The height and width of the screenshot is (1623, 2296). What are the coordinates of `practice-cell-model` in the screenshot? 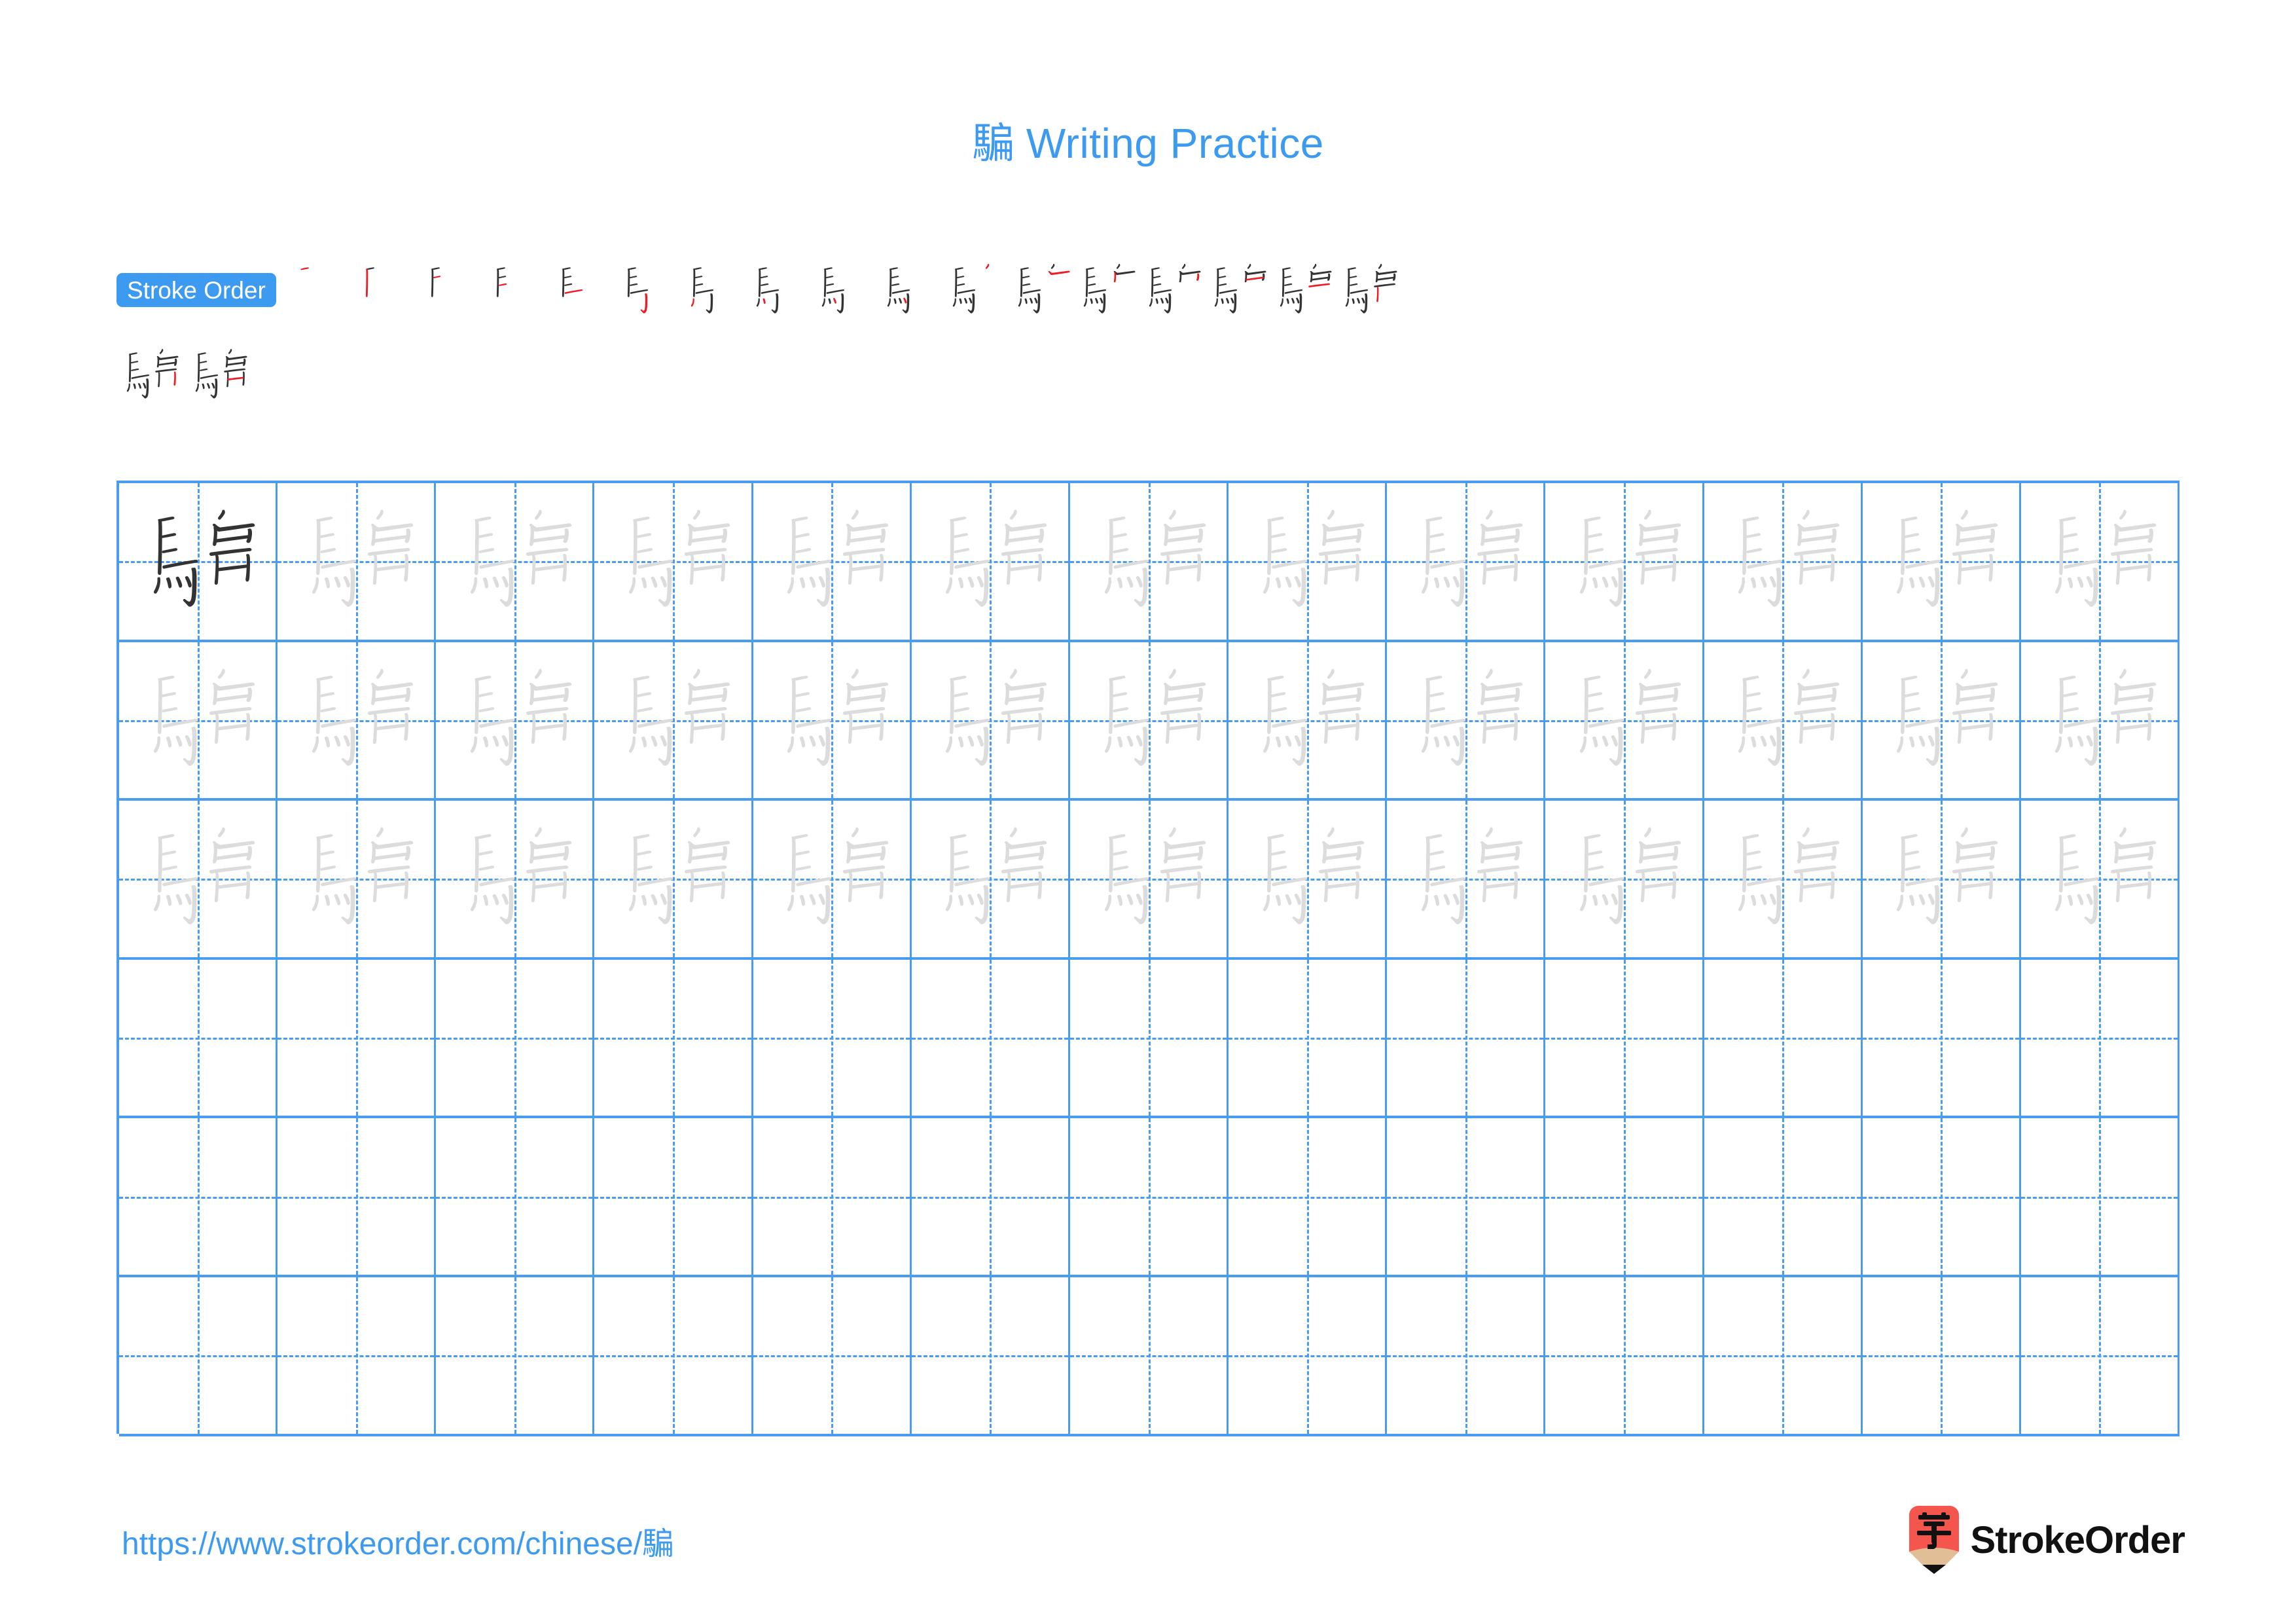 It's located at (198, 561).